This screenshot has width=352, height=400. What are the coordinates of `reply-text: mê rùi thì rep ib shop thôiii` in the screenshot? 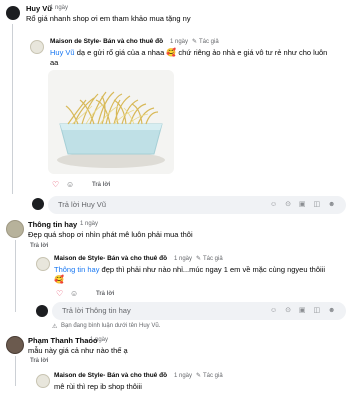 It's located at (98, 386).